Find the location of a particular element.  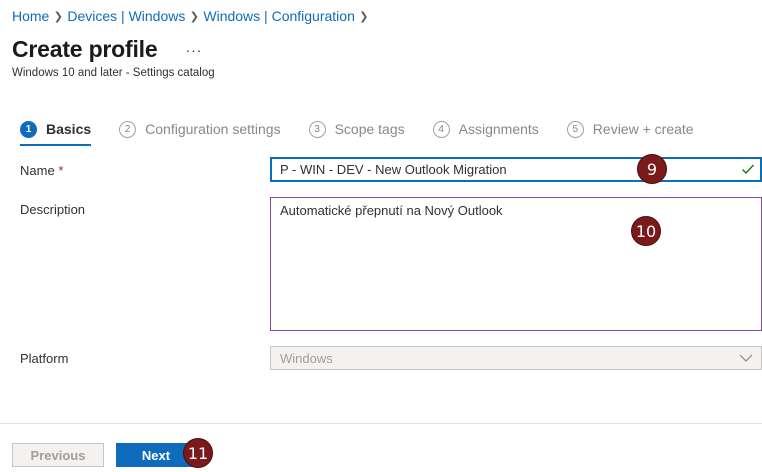

checkmark-icon is located at coordinates (748, 169).